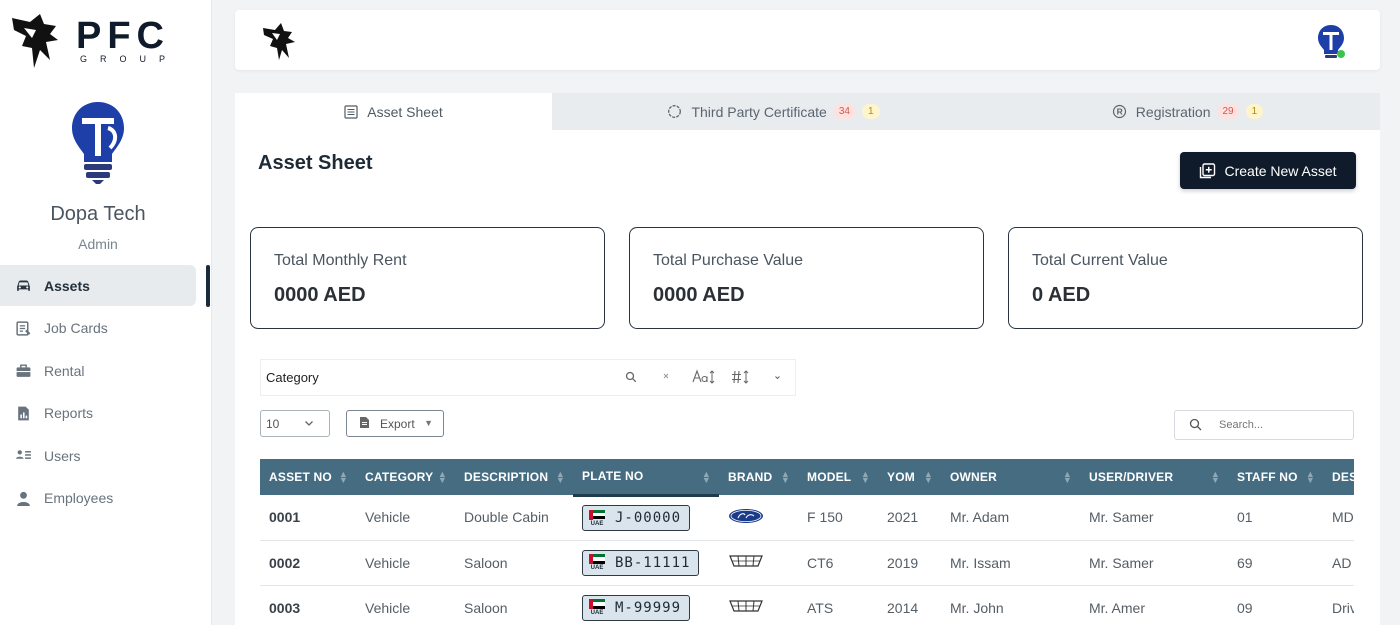 The width and height of the screenshot is (1400, 625). I want to click on sidebar-item-reports: Reports, so click(106, 413).